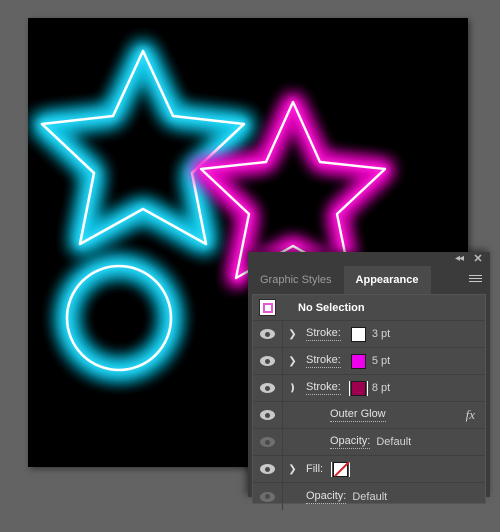 The width and height of the screenshot is (500, 532). What do you see at coordinates (459, 259) in the screenshot?
I see `collapse-icon: ◂◂` at bounding box center [459, 259].